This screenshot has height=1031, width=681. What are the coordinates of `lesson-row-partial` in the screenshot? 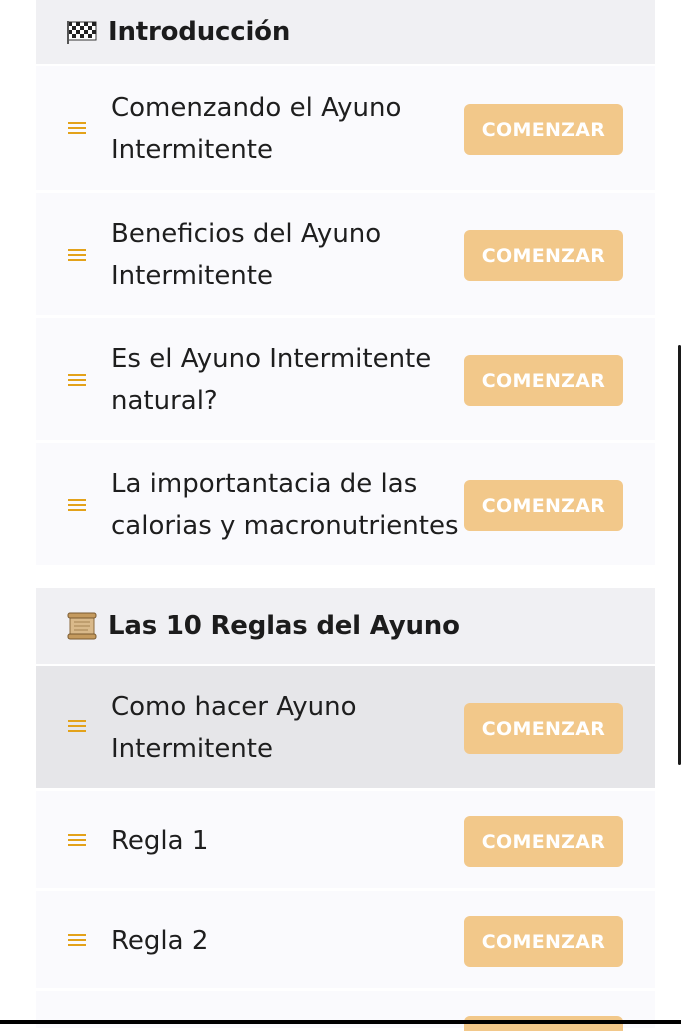 It's located at (345, 1011).